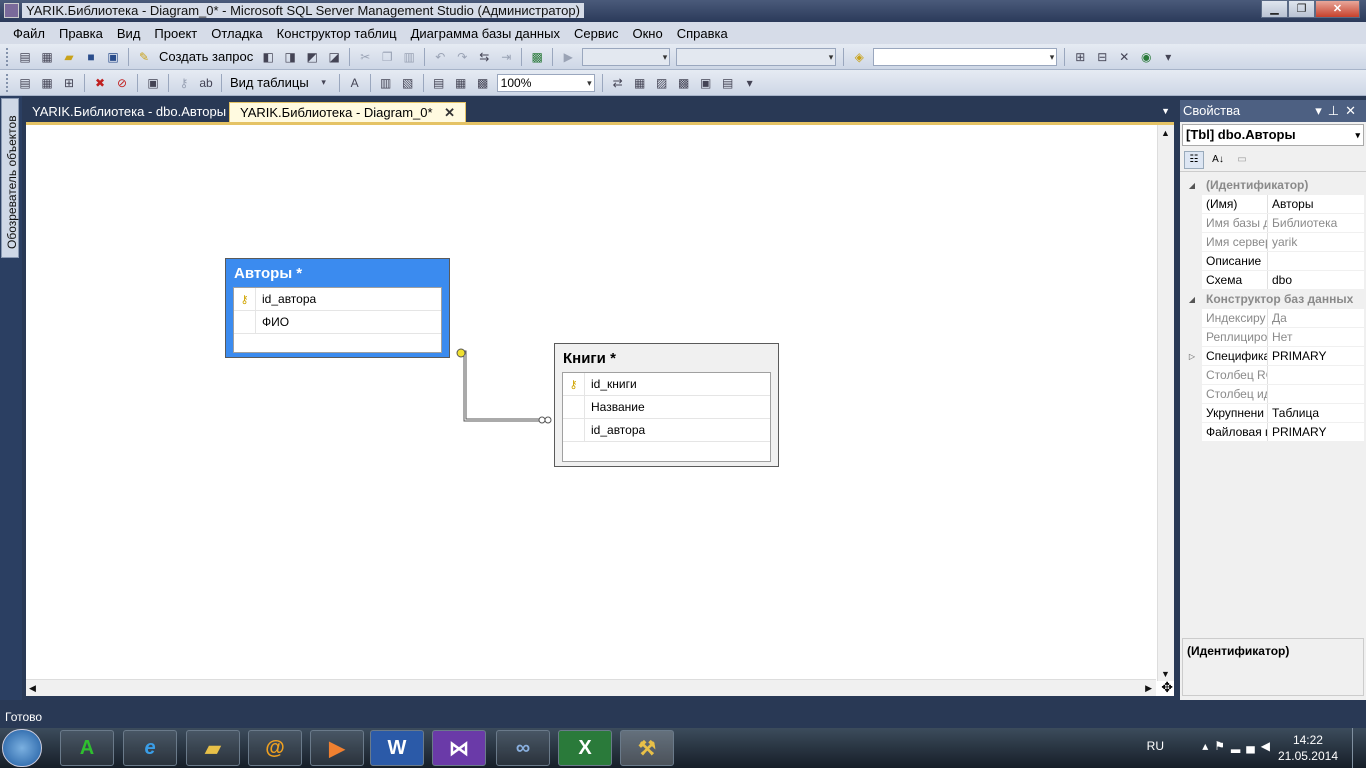 The height and width of the screenshot is (768, 1366). I want to click on start-button, so click(22, 748).